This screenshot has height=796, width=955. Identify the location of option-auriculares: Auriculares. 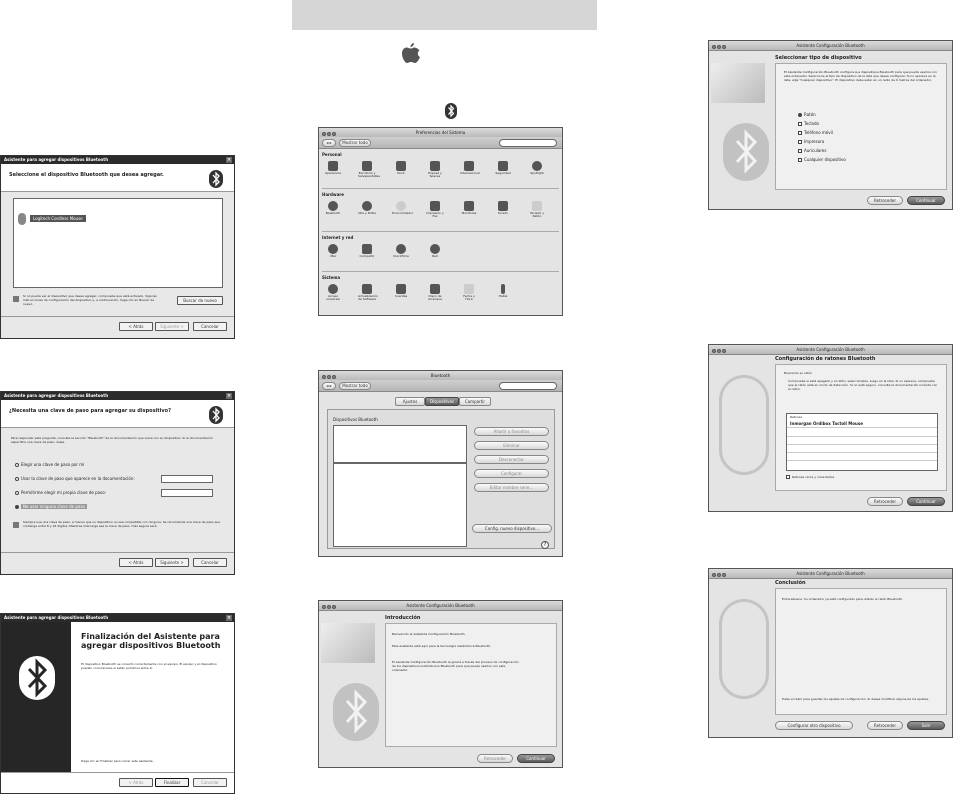
(812, 150).